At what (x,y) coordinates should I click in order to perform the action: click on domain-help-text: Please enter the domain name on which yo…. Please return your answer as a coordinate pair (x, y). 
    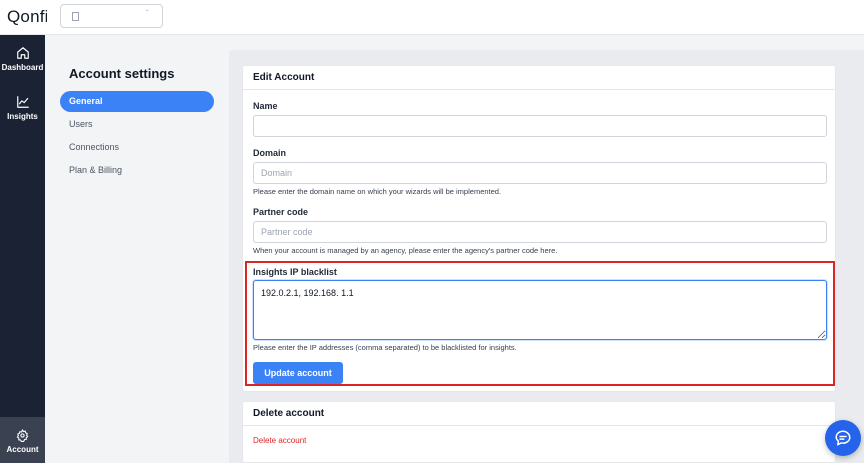
    Looking at the image, I should click on (377, 191).